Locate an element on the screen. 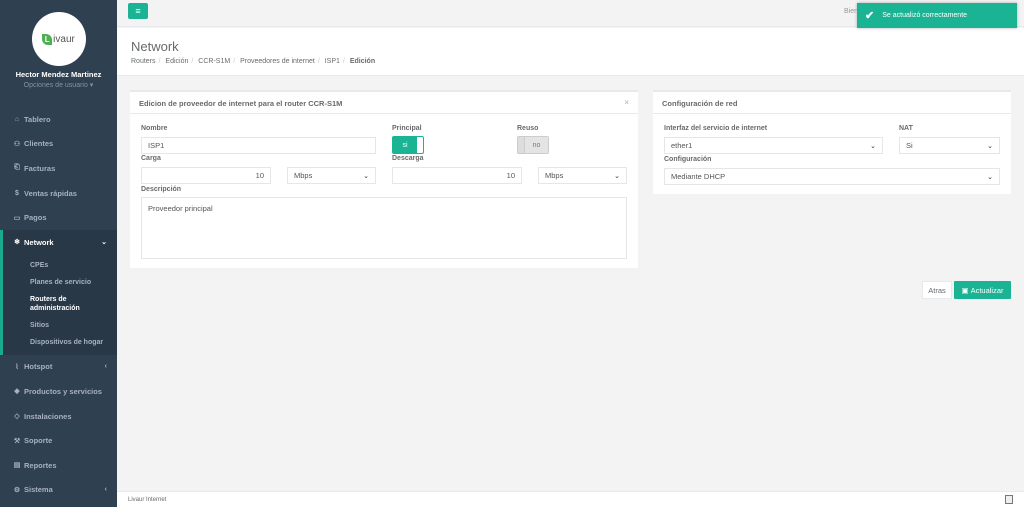 Image resolution: width=1024 pixels, height=507 pixels. sidebar-item-label: Pagos is located at coordinates (35, 218).